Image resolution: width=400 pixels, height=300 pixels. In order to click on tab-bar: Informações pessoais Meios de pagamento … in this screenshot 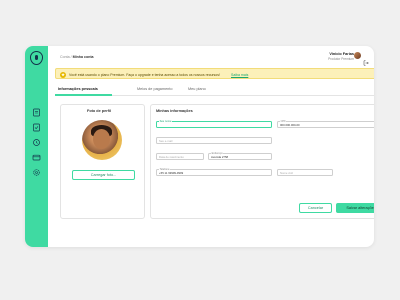, I will do `click(214, 91)`.